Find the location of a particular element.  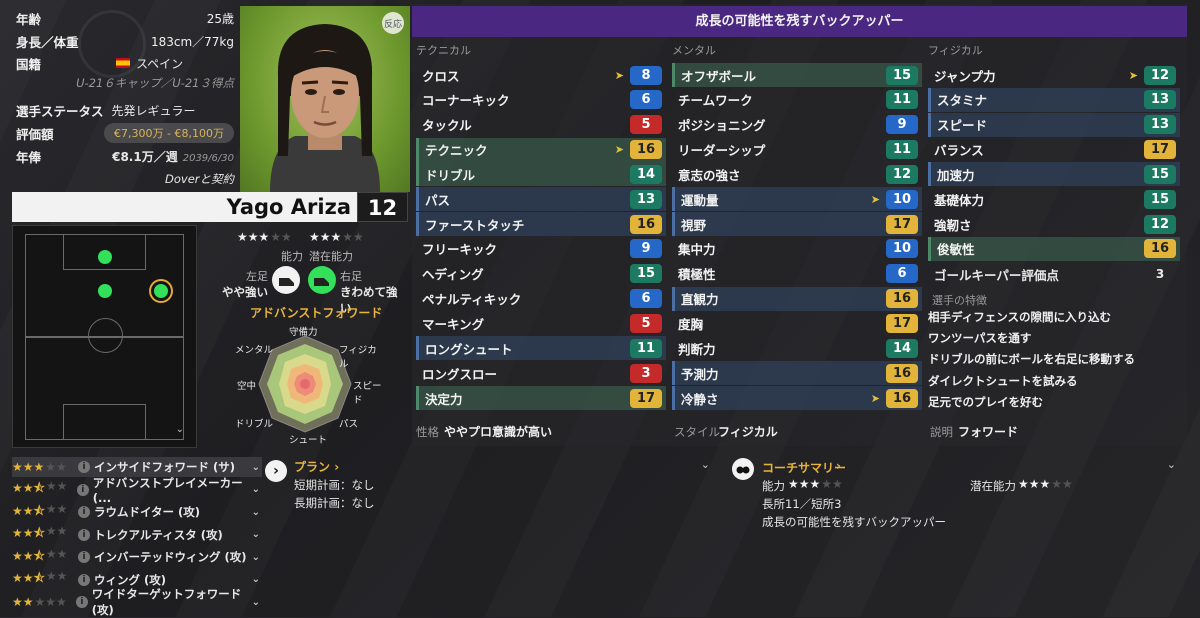

pa-label: 潜在能力 is located at coordinates (331, 256).